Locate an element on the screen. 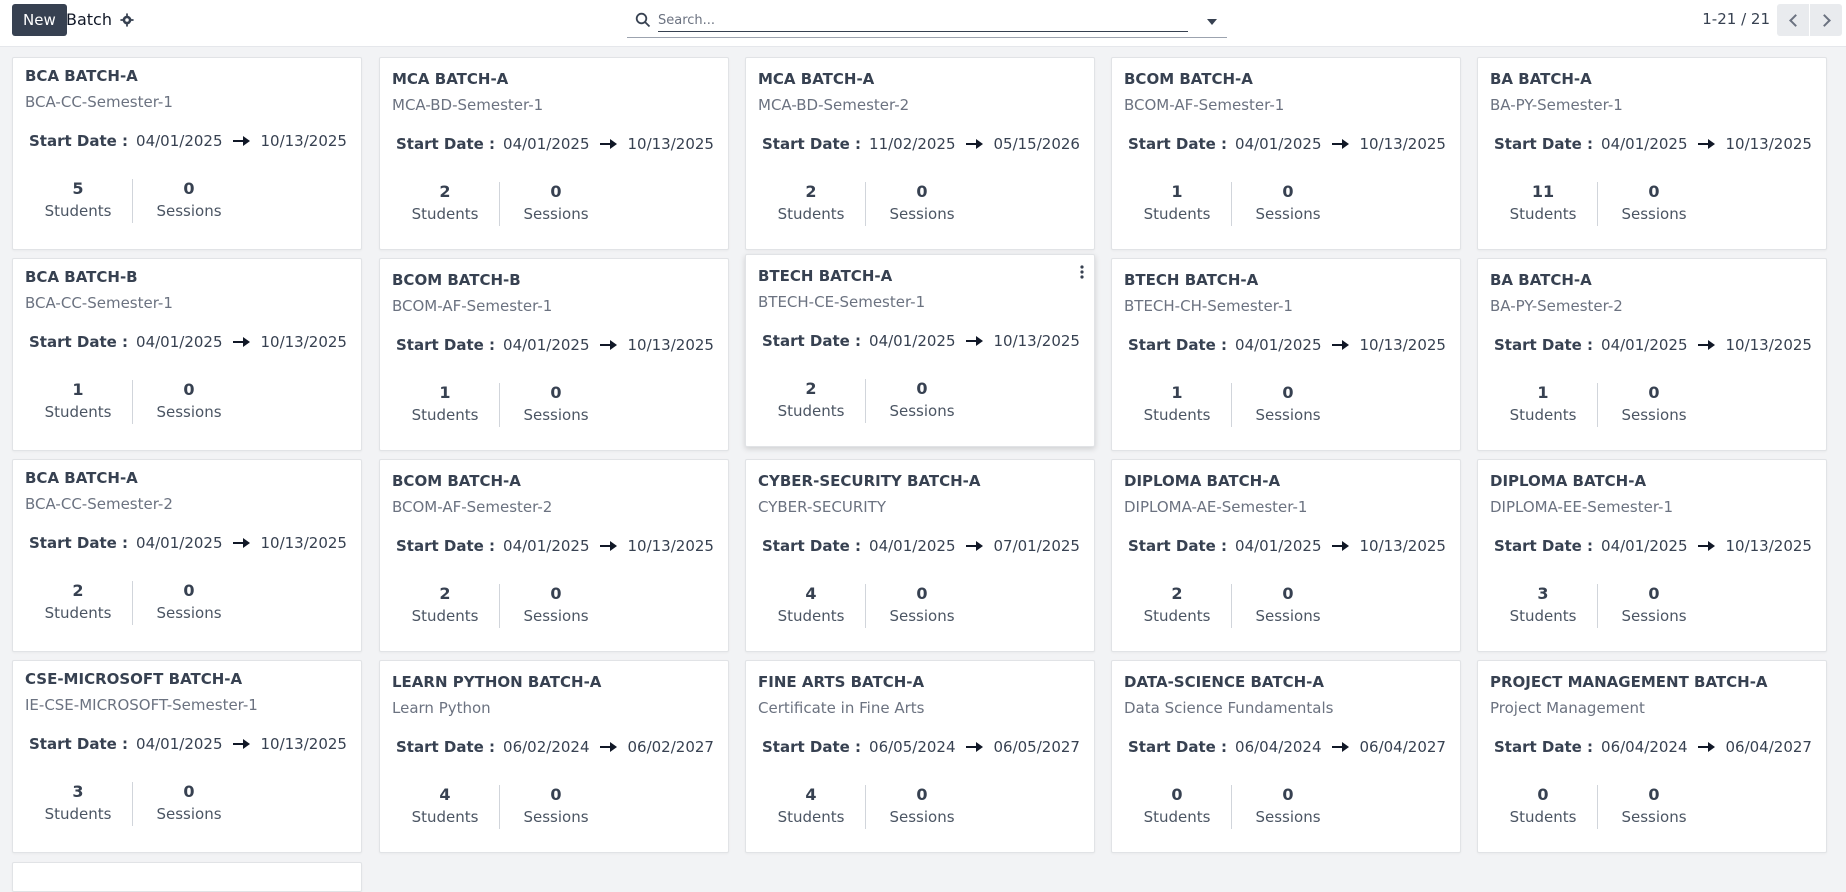 The height and width of the screenshot is (892, 1846). batch-name: MCA BATCH-A is located at coordinates (816, 79).